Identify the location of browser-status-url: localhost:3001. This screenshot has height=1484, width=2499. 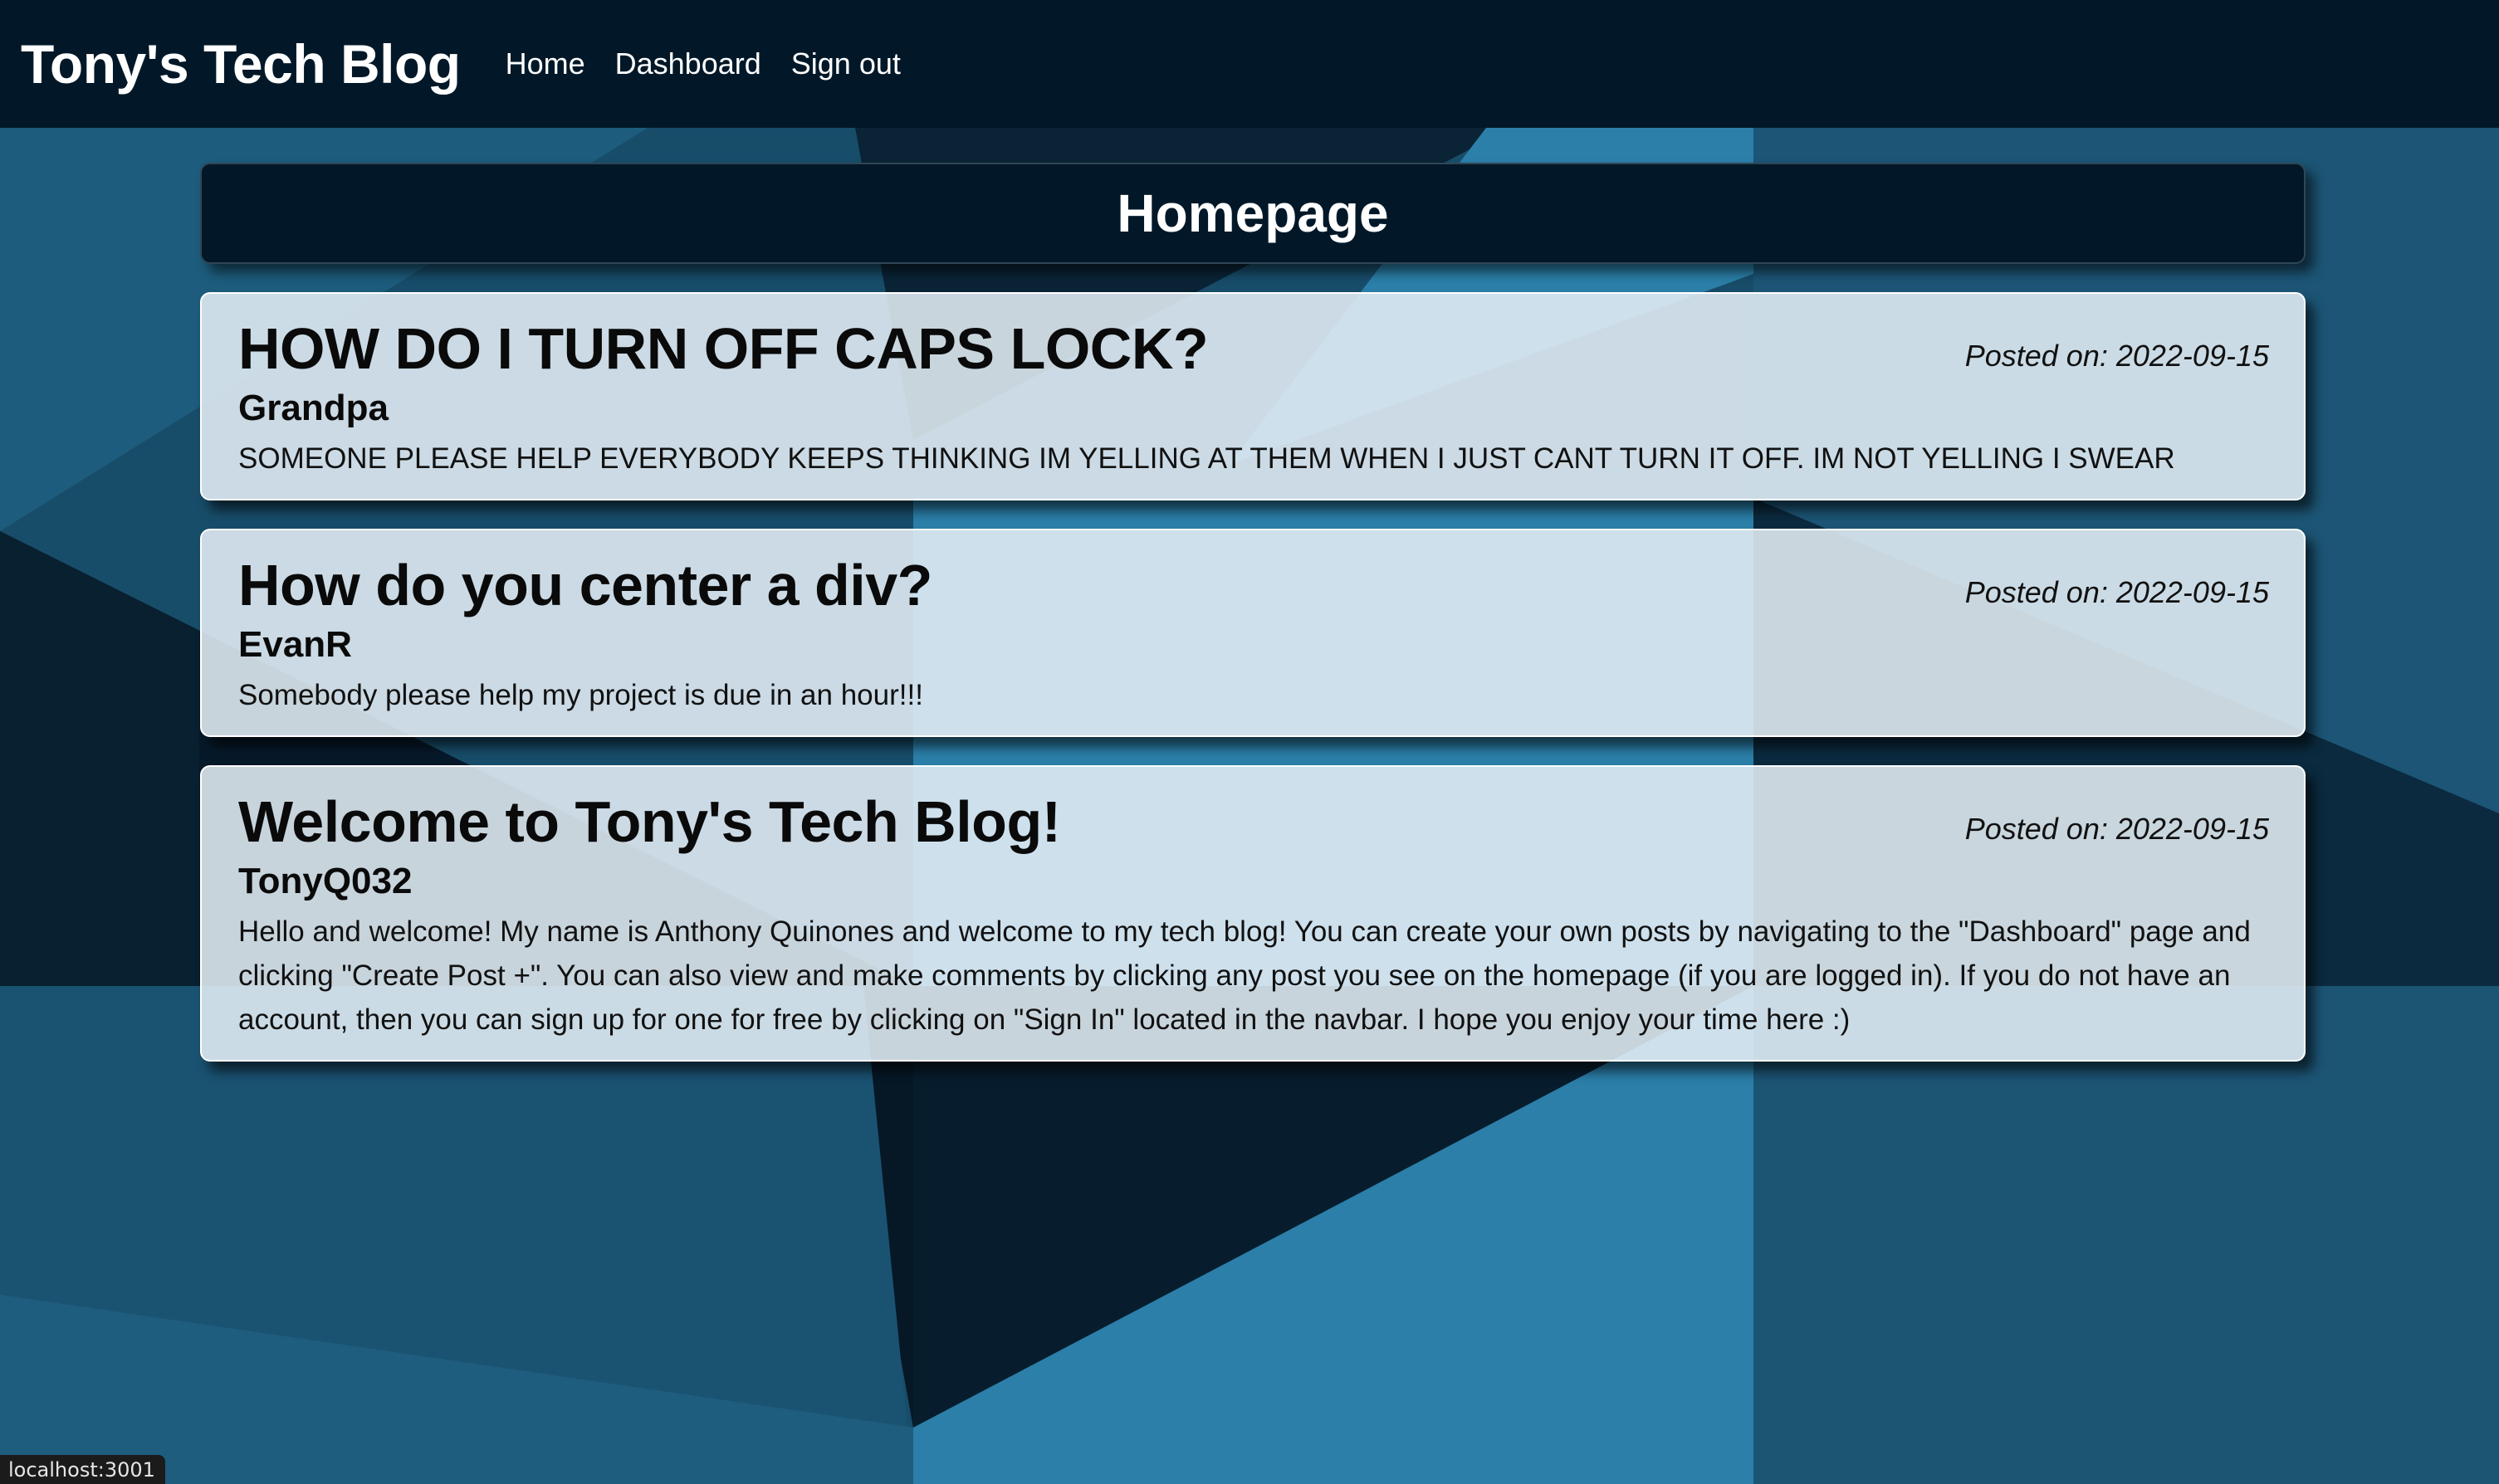
(82, 1469).